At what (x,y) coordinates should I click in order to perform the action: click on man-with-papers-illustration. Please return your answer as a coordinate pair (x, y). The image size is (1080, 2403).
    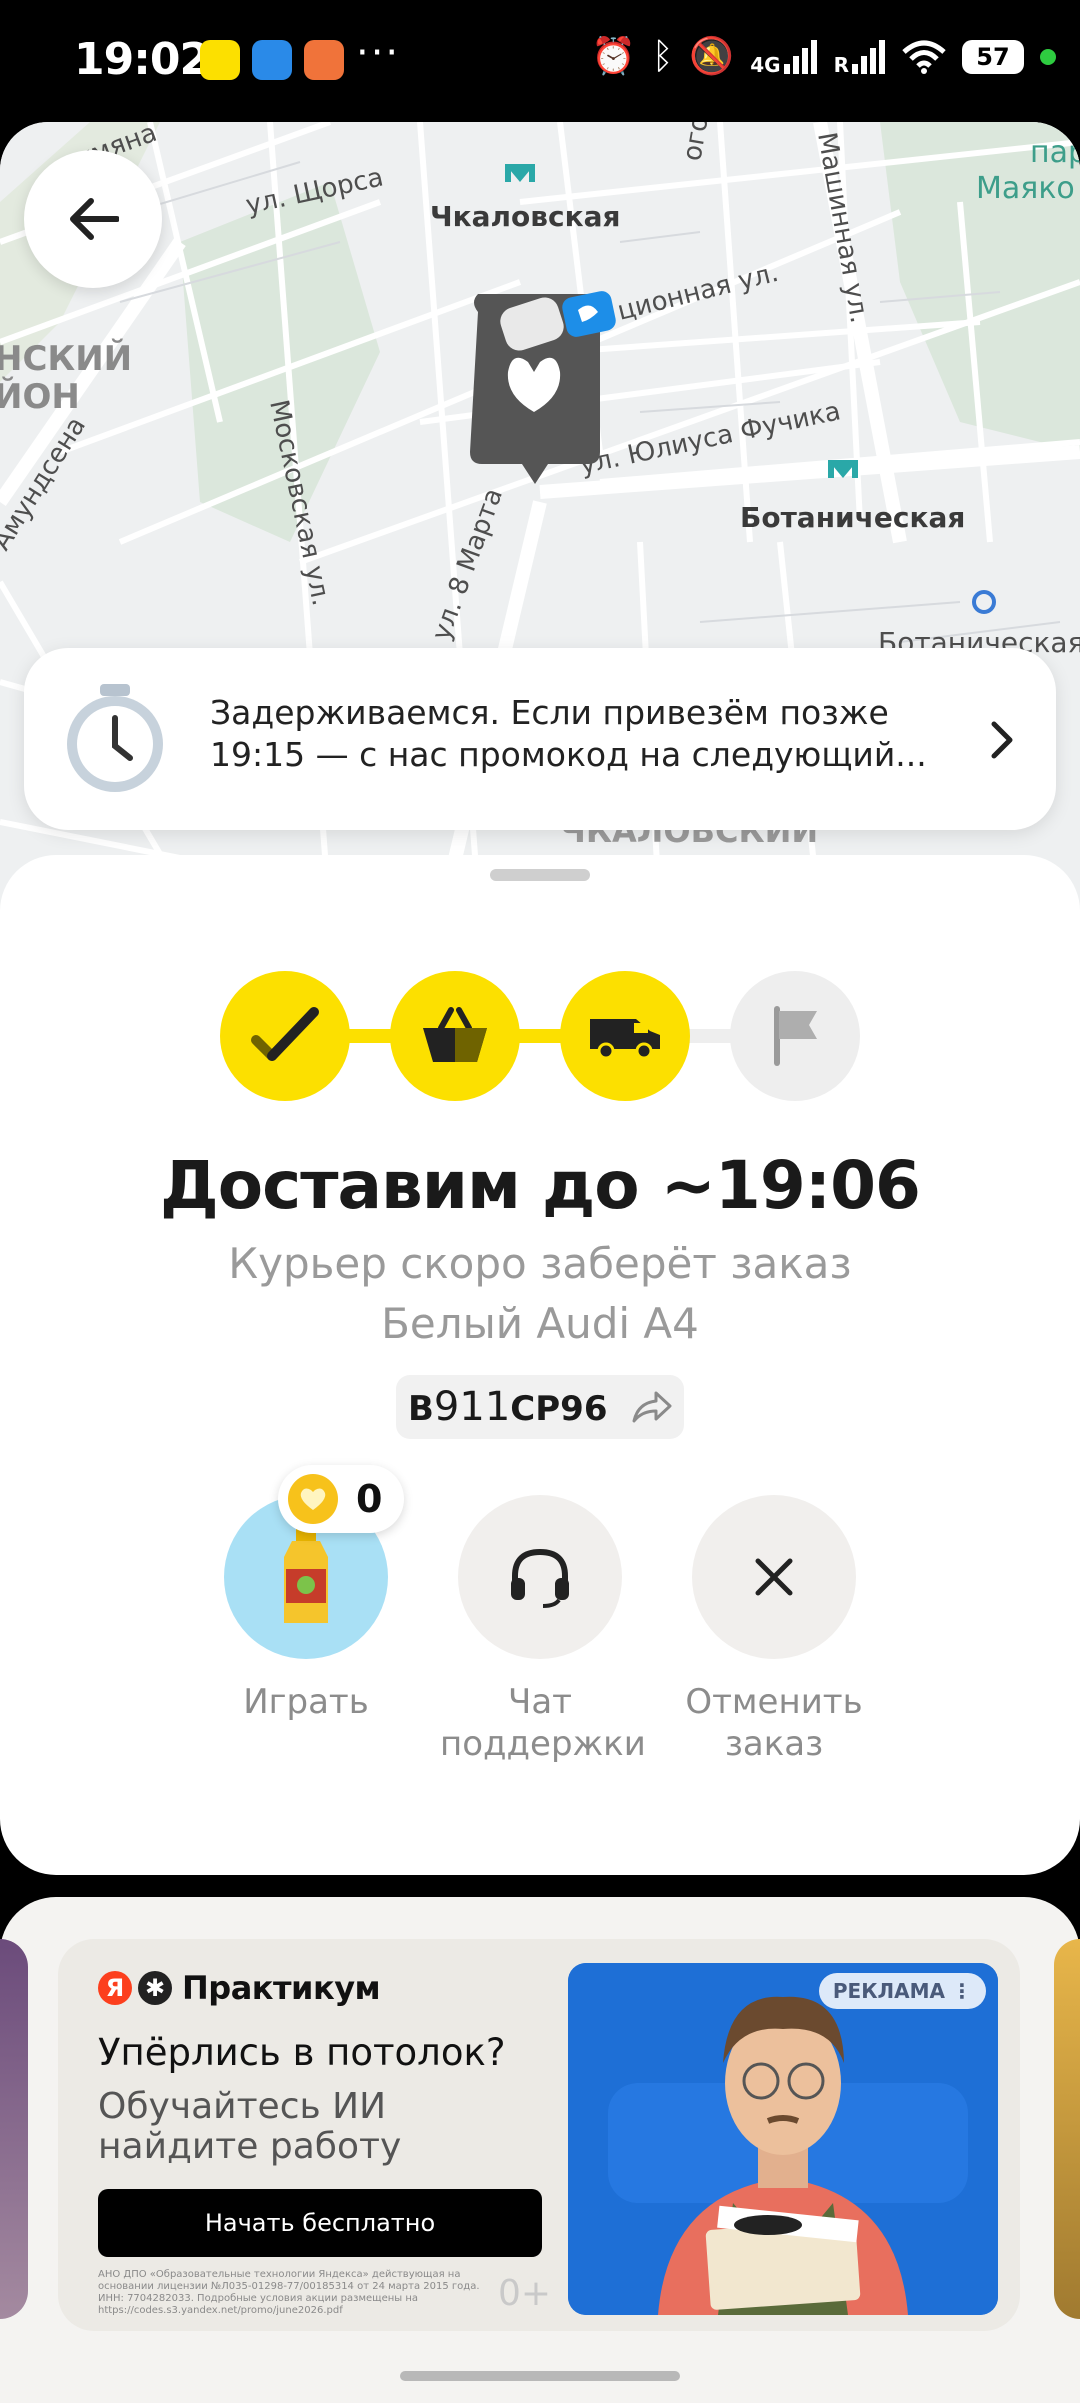
    Looking at the image, I should click on (783, 2139).